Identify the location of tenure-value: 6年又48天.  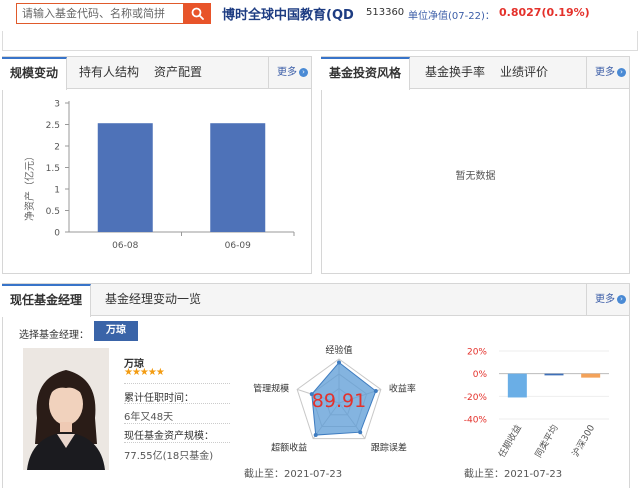
(149, 417).